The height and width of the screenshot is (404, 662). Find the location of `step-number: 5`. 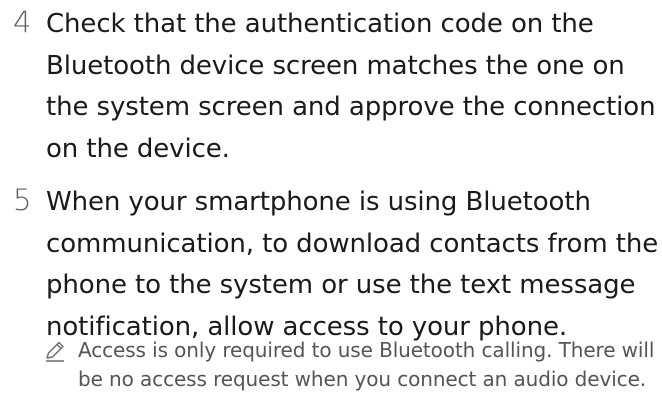

step-number: 5 is located at coordinates (22, 200).